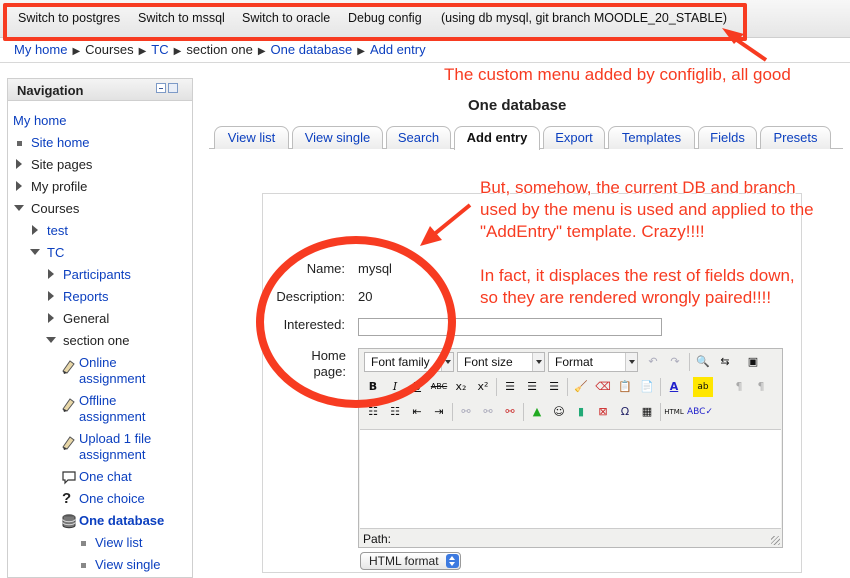 The image size is (850, 578). Describe the element at coordinates (638, 187) in the screenshot. I see `note-line-1: But, somehow, the current DB and branch` at that location.